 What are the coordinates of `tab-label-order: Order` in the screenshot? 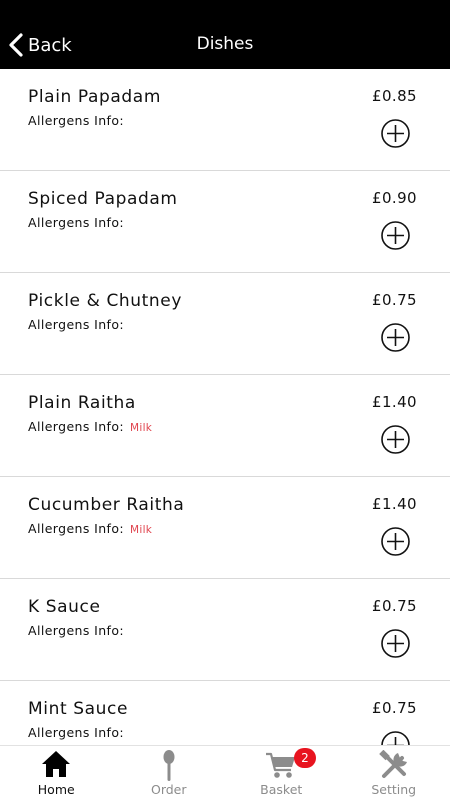 It's located at (168, 789).